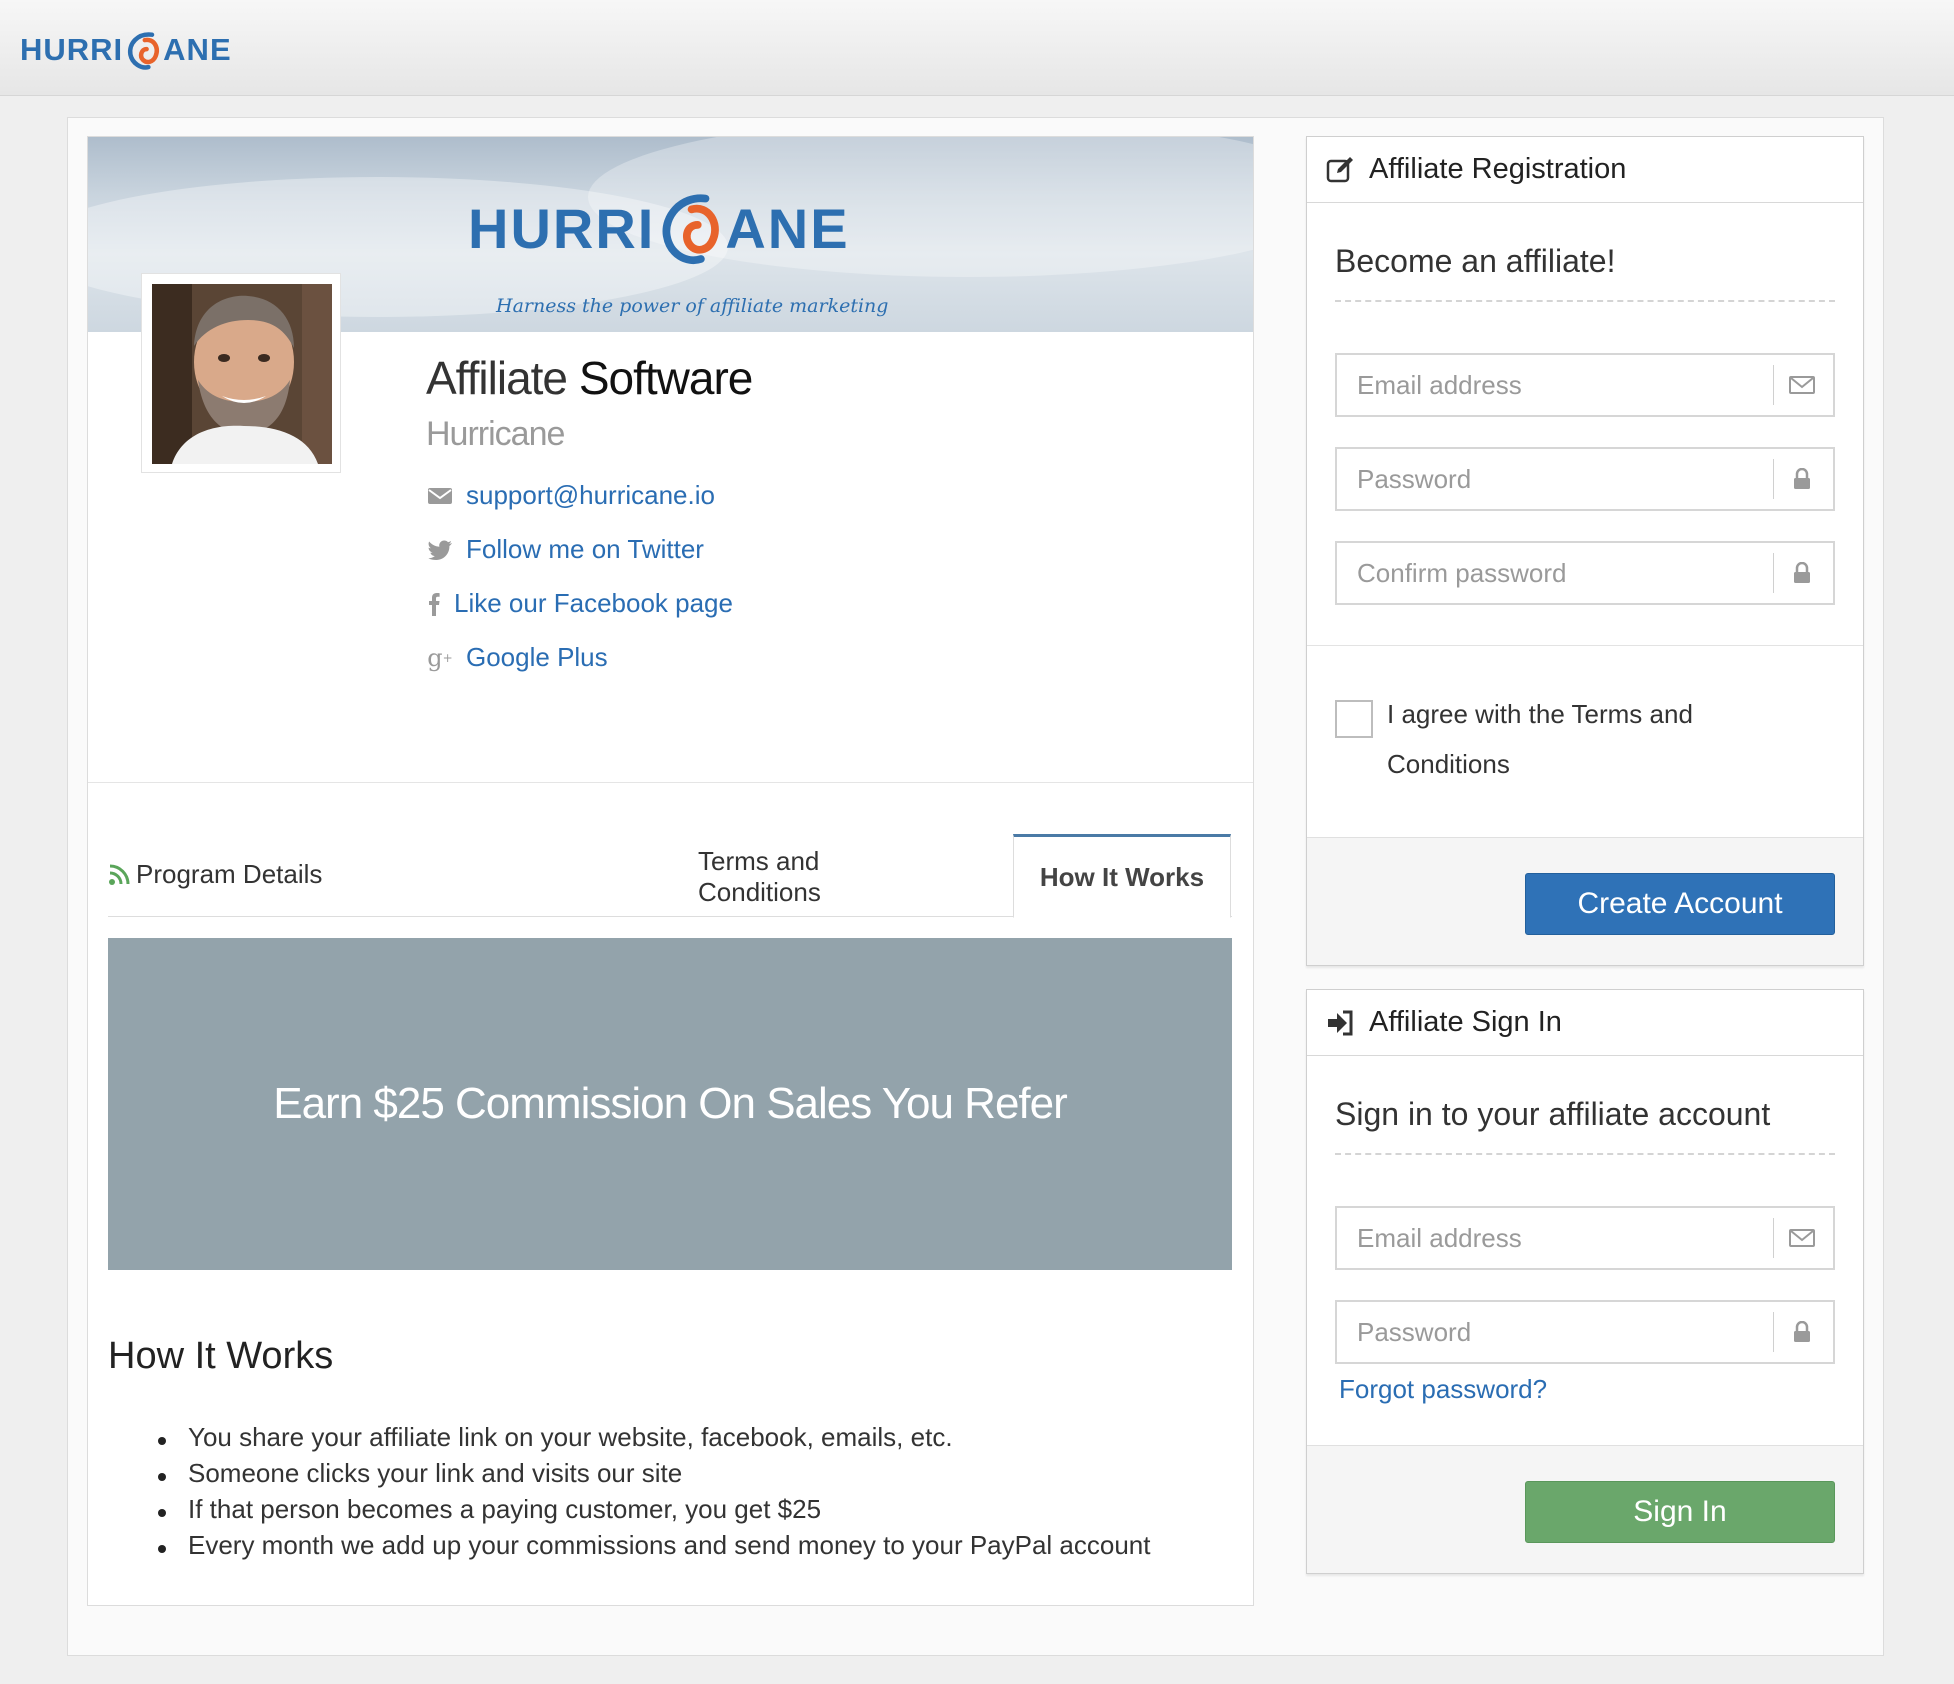 The image size is (1954, 1684). I want to click on register-confirm-password-input, so click(1552, 573).